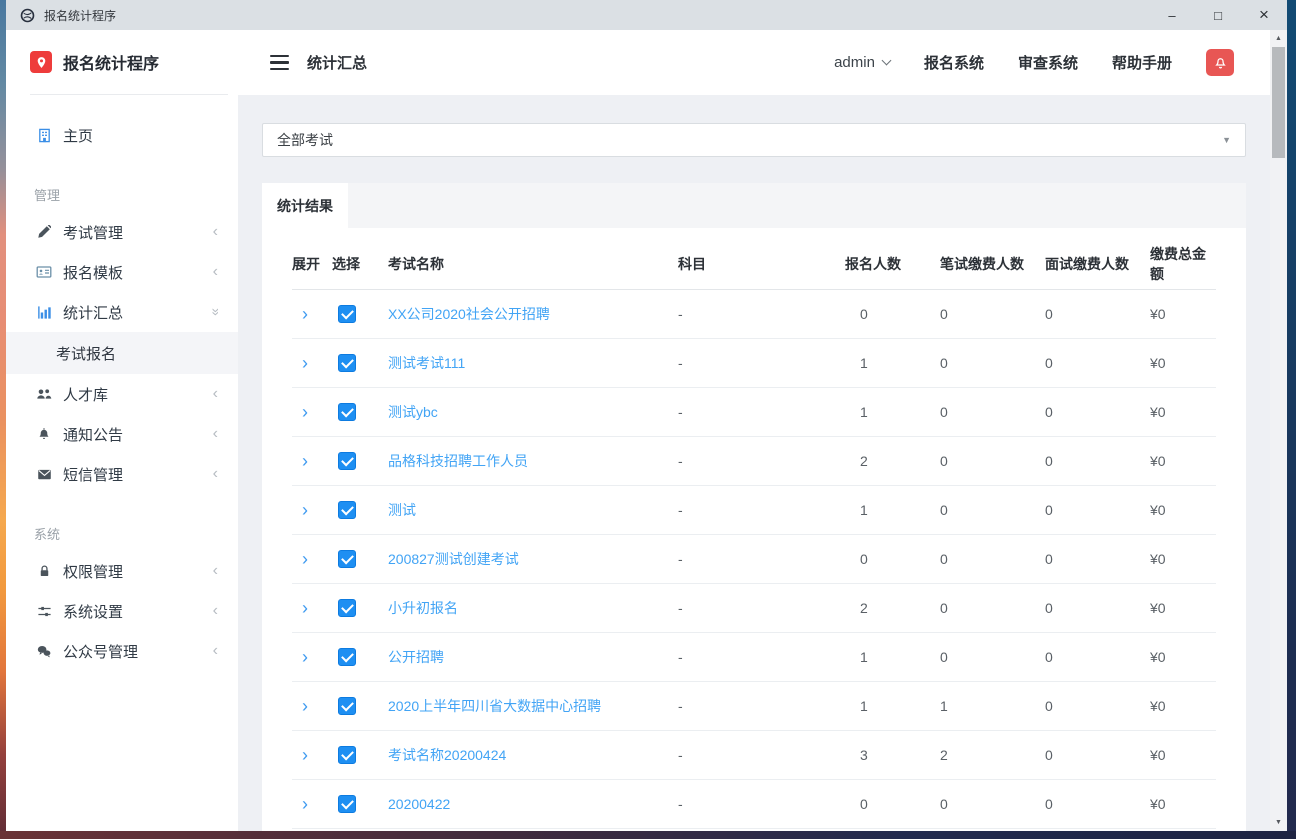 Image resolution: width=1296 pixels, height=839 pixels. Describe the element at coordinates (1278, 430) in the screenshot. I see `vertical-scrollbar: ▲ ▼` at that location.